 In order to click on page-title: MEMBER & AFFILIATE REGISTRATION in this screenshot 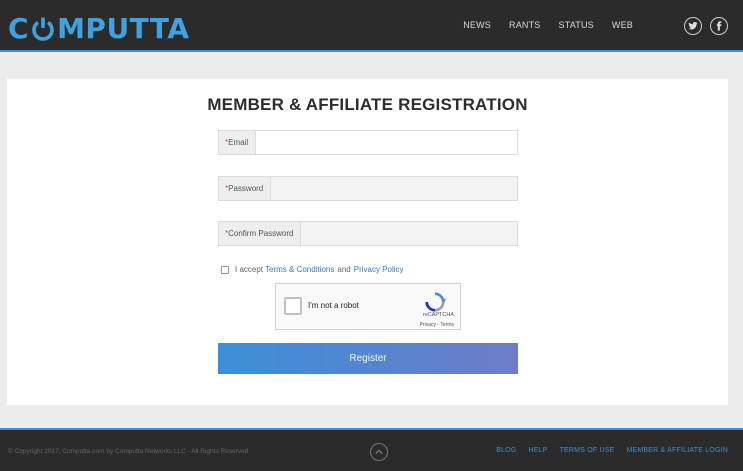, I will do `click(367, 104)`.